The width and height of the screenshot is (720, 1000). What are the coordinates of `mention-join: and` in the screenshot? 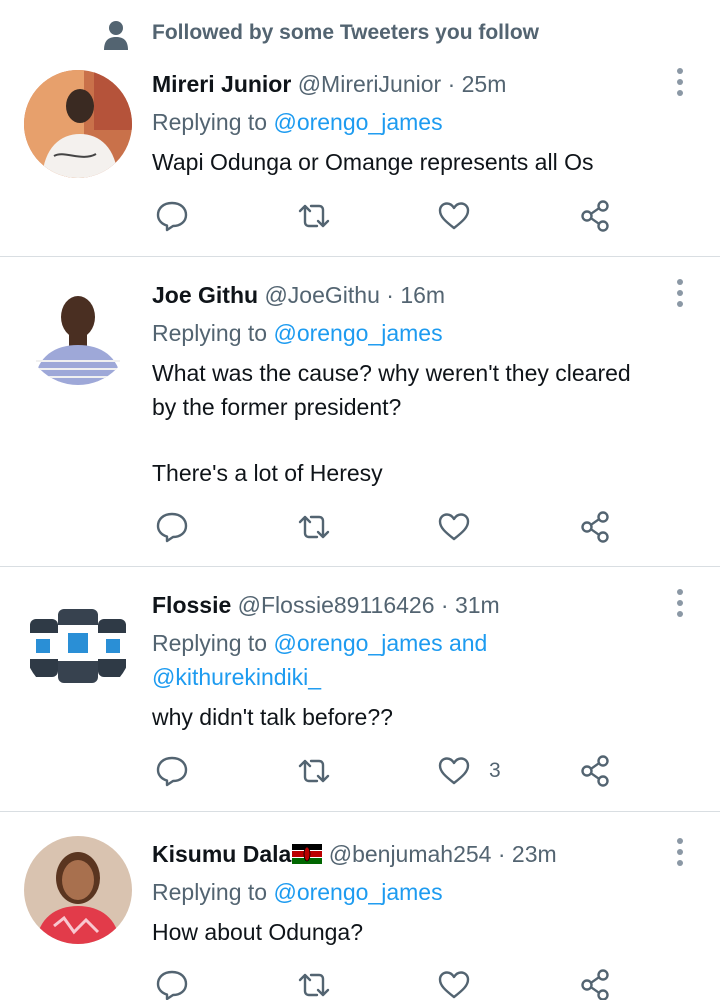 It's located at (468, 643).